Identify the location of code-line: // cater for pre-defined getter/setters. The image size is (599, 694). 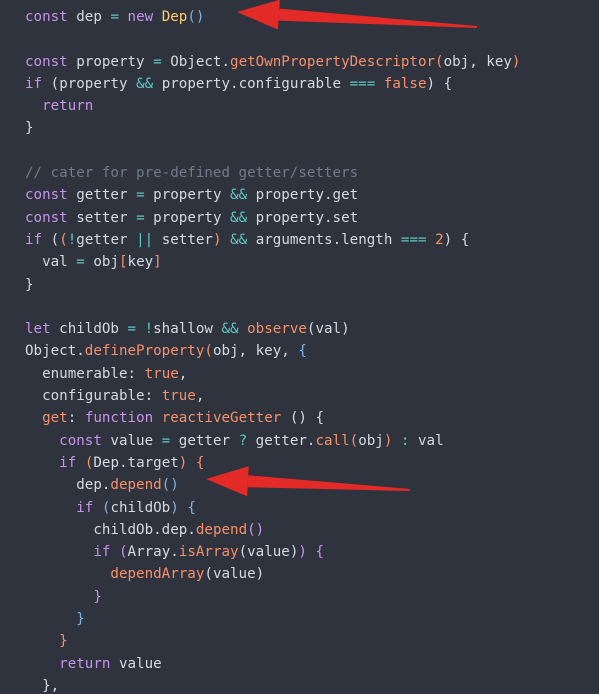
(299, 173).